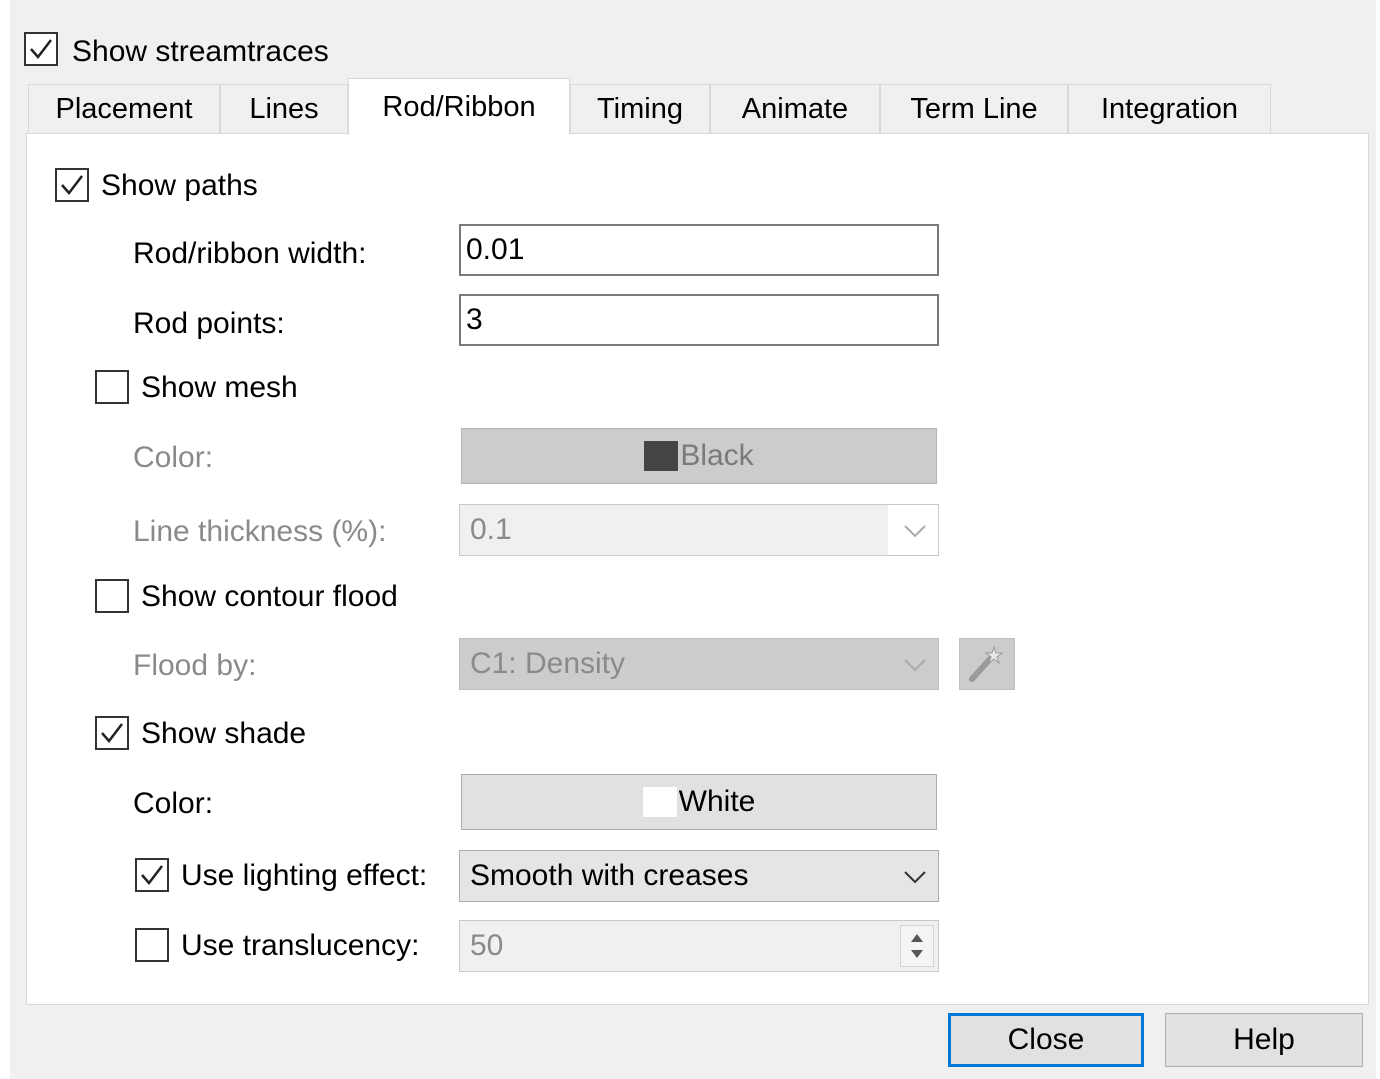 The image size is (1380, 1079). Describe the element at coordinates (124, 109) in the screenshot. I see `tab-placement: Placement` at that location.